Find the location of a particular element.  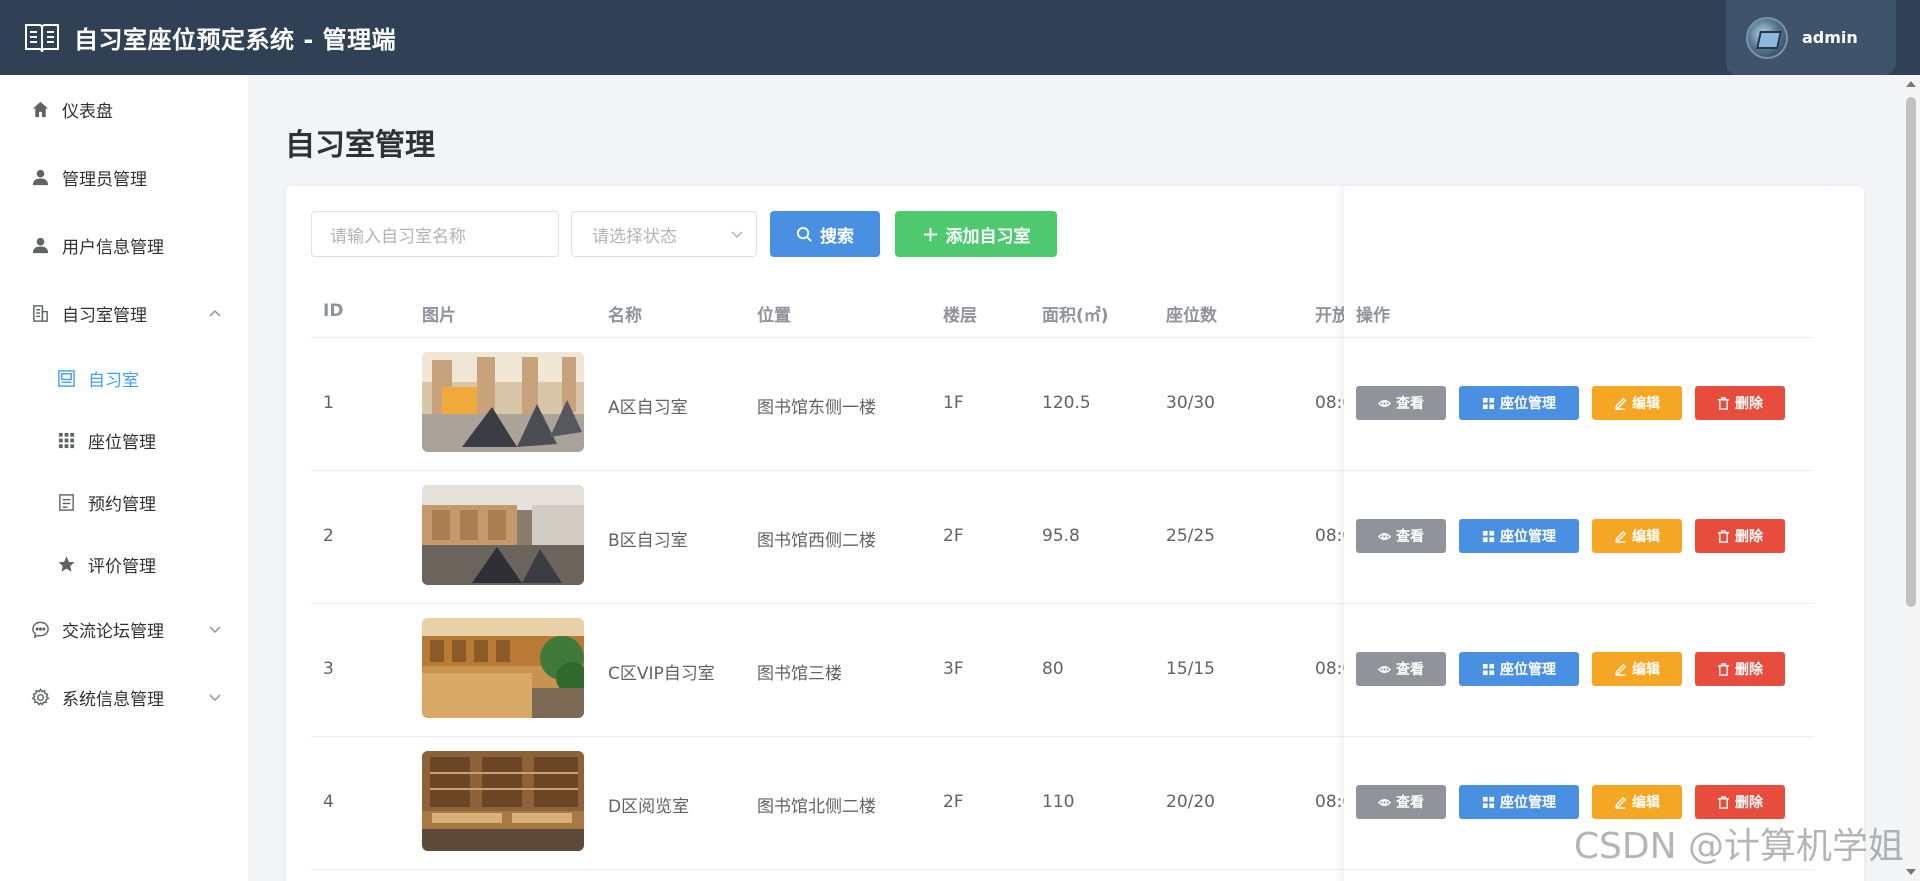

search-button: 搜索 is located at coordinates (825, 234).